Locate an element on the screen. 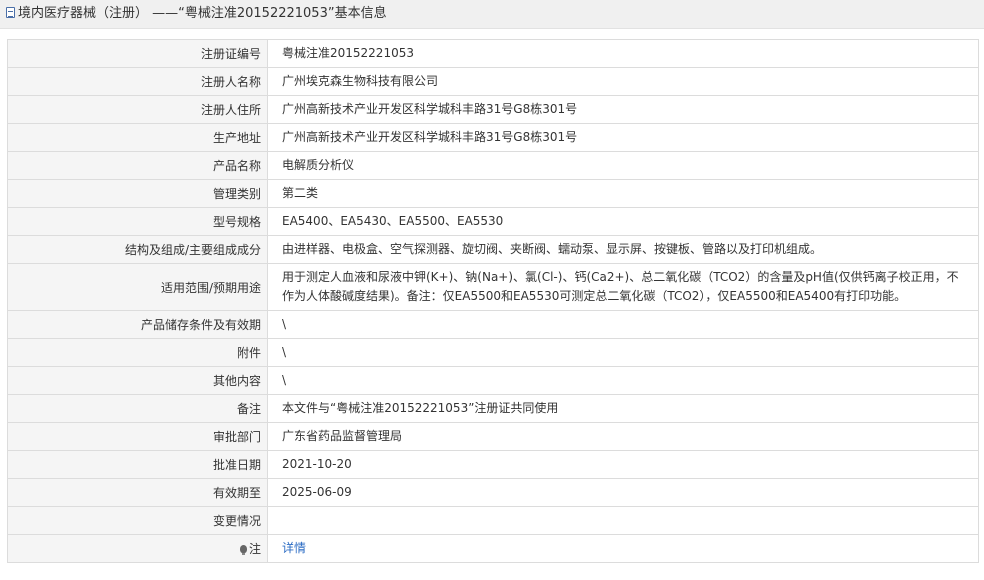 The width and height of the screenshot is (984, 580). row-value: 广东省药品监督管理局 is located at coordinates (342, 436).